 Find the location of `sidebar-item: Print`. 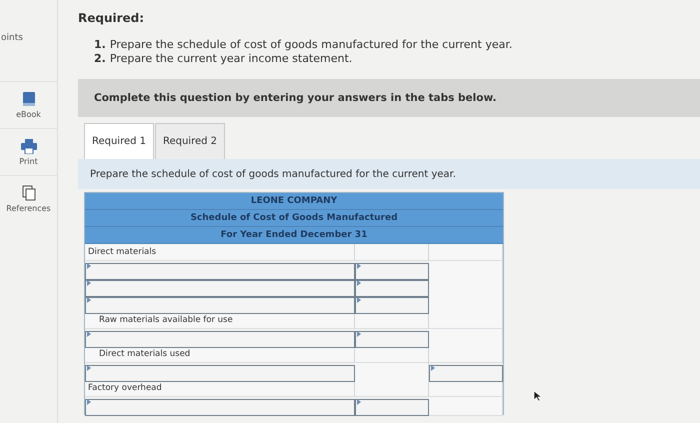

sidebar-item: Print is located at coordinates (28, 151).